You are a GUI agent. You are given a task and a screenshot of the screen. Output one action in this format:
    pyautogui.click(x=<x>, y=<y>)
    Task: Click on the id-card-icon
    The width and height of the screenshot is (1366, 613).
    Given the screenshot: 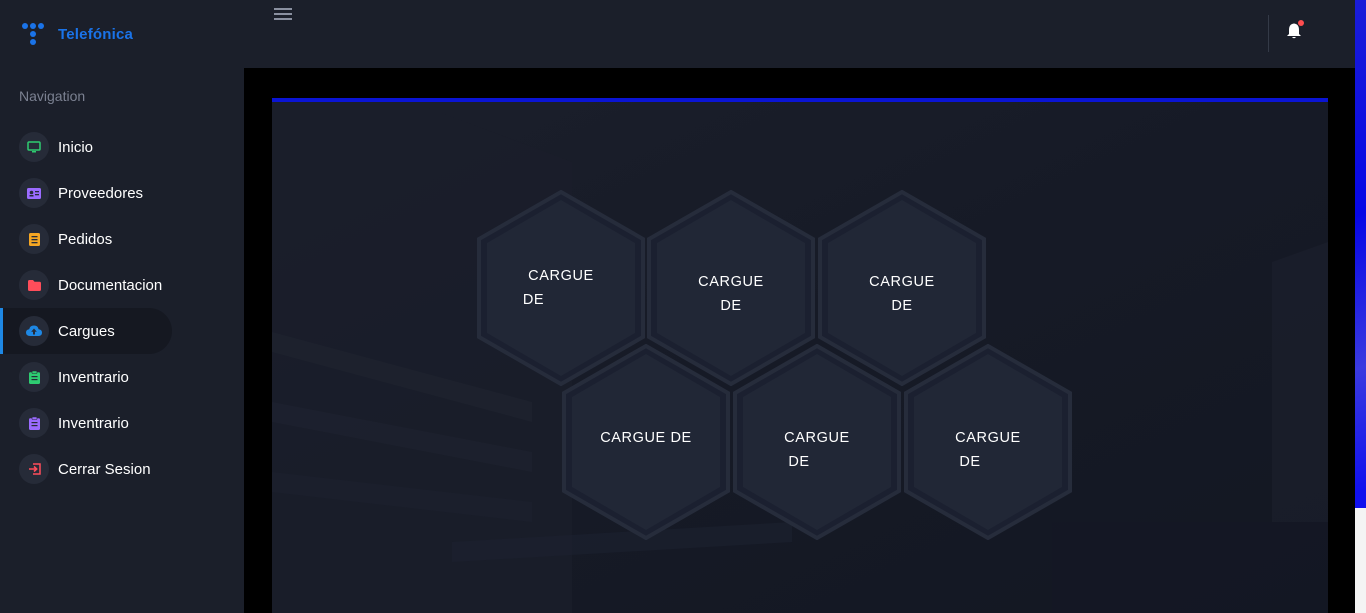 What is the action you would take?
    pyautogui.click(x=34, y=193)
    